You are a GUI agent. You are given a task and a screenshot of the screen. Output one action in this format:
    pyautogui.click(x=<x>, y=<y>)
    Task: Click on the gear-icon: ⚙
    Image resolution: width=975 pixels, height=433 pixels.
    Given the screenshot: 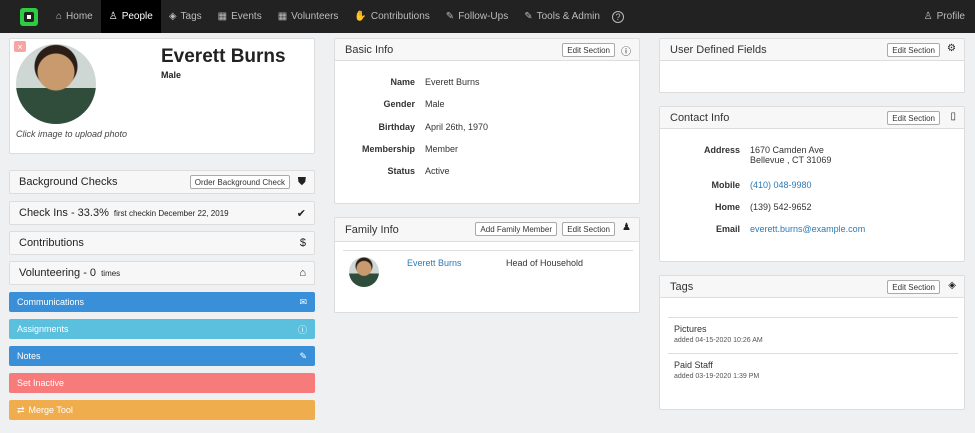 What is the action you would take?
    pyautogui.click(x=951, y=48)
    